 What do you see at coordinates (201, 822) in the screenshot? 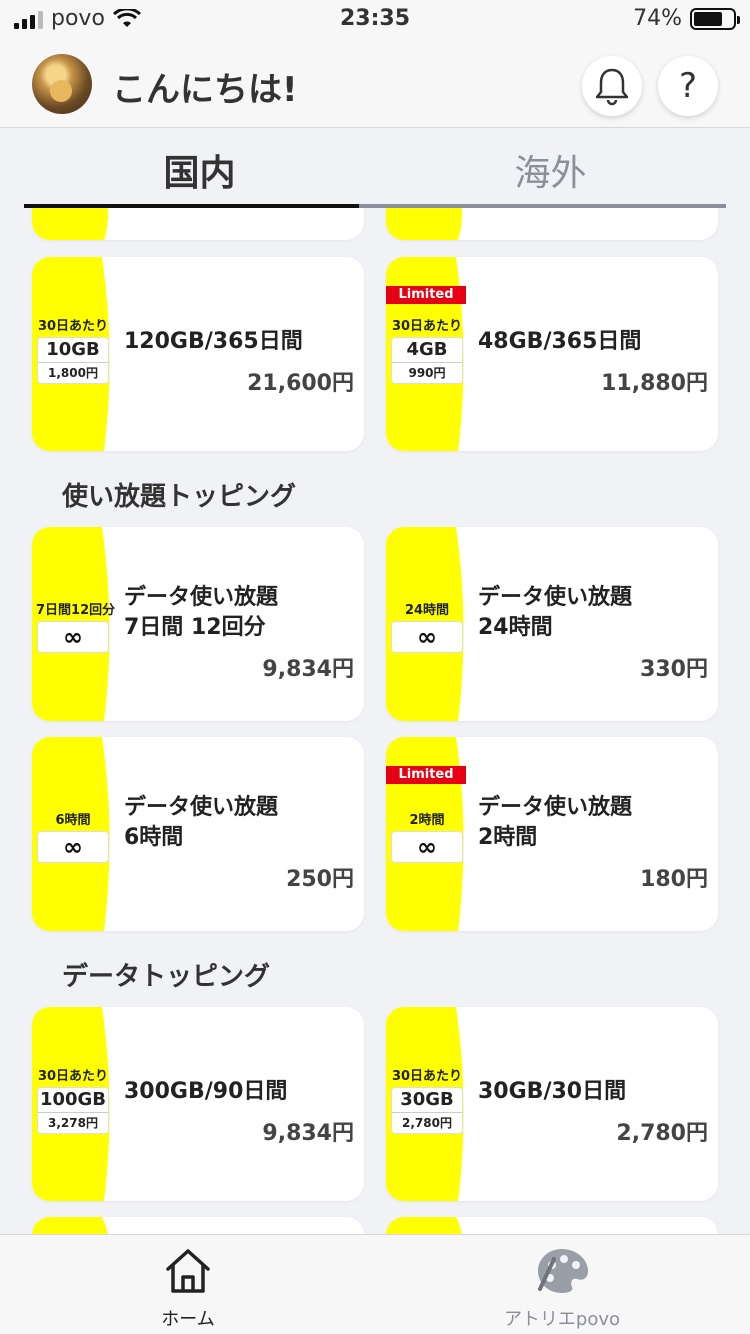
I see `topping-title: データ使い放題 6時間` at bounding box center [201, 822].